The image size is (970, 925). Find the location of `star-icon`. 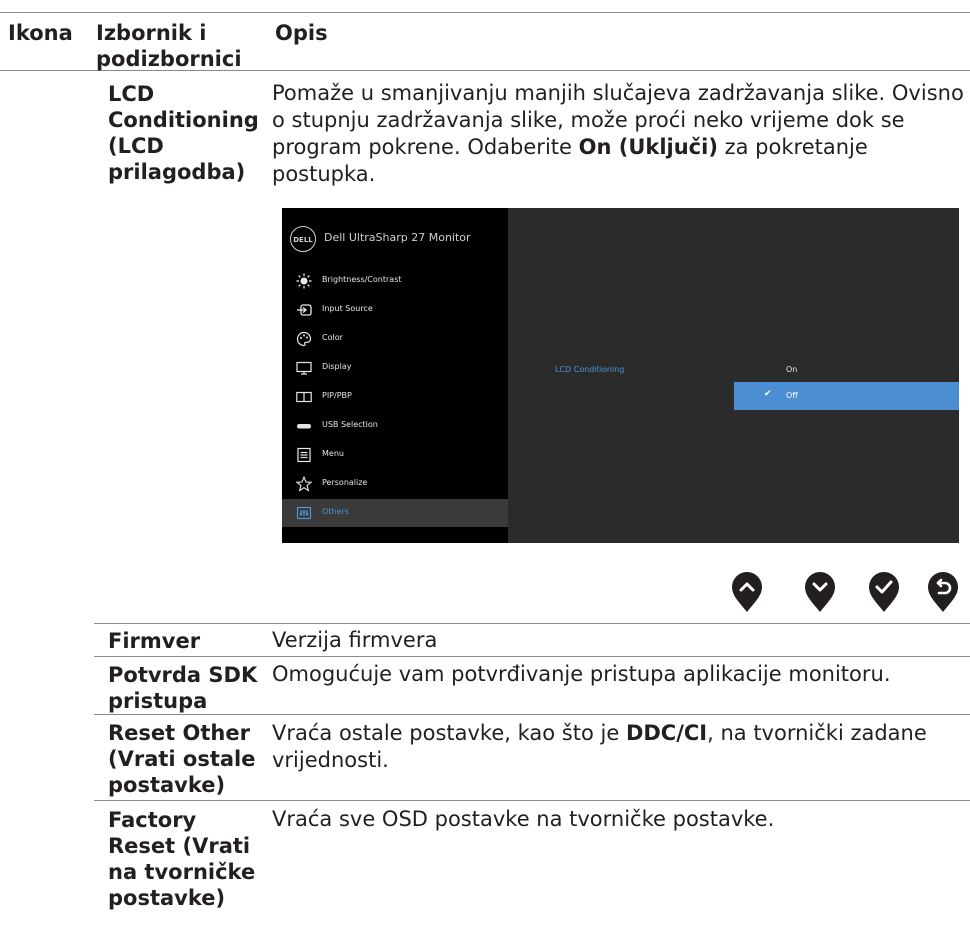

star-icon is located at coordinates (304, 484).